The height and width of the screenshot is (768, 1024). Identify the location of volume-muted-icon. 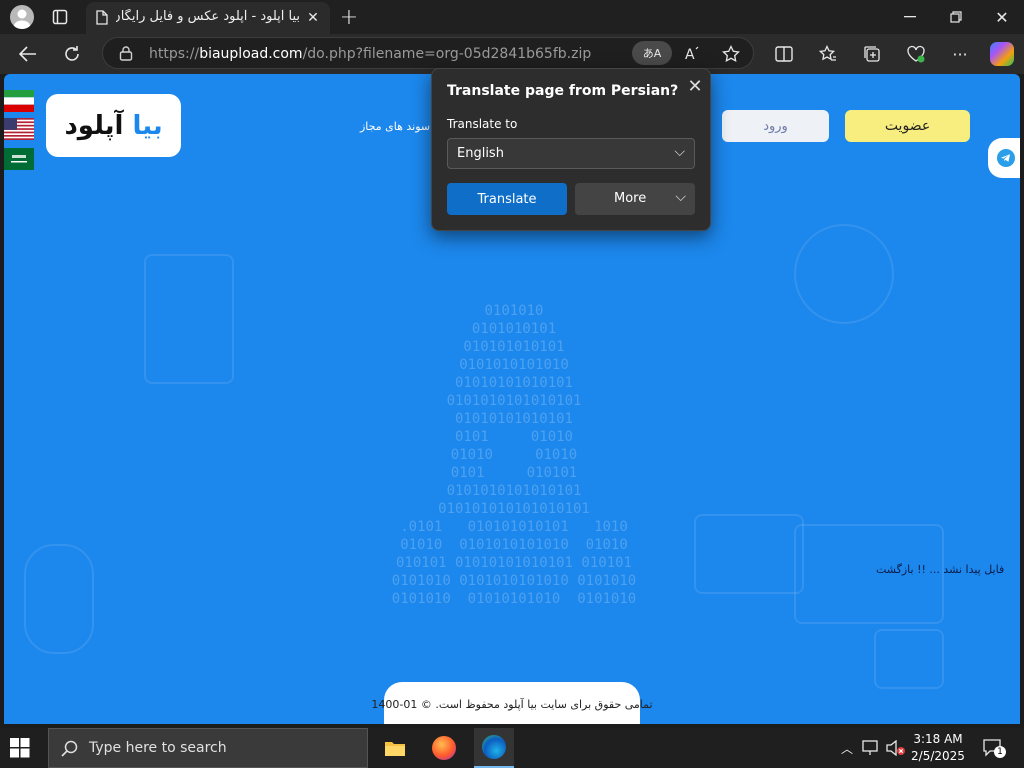
(896, 748).